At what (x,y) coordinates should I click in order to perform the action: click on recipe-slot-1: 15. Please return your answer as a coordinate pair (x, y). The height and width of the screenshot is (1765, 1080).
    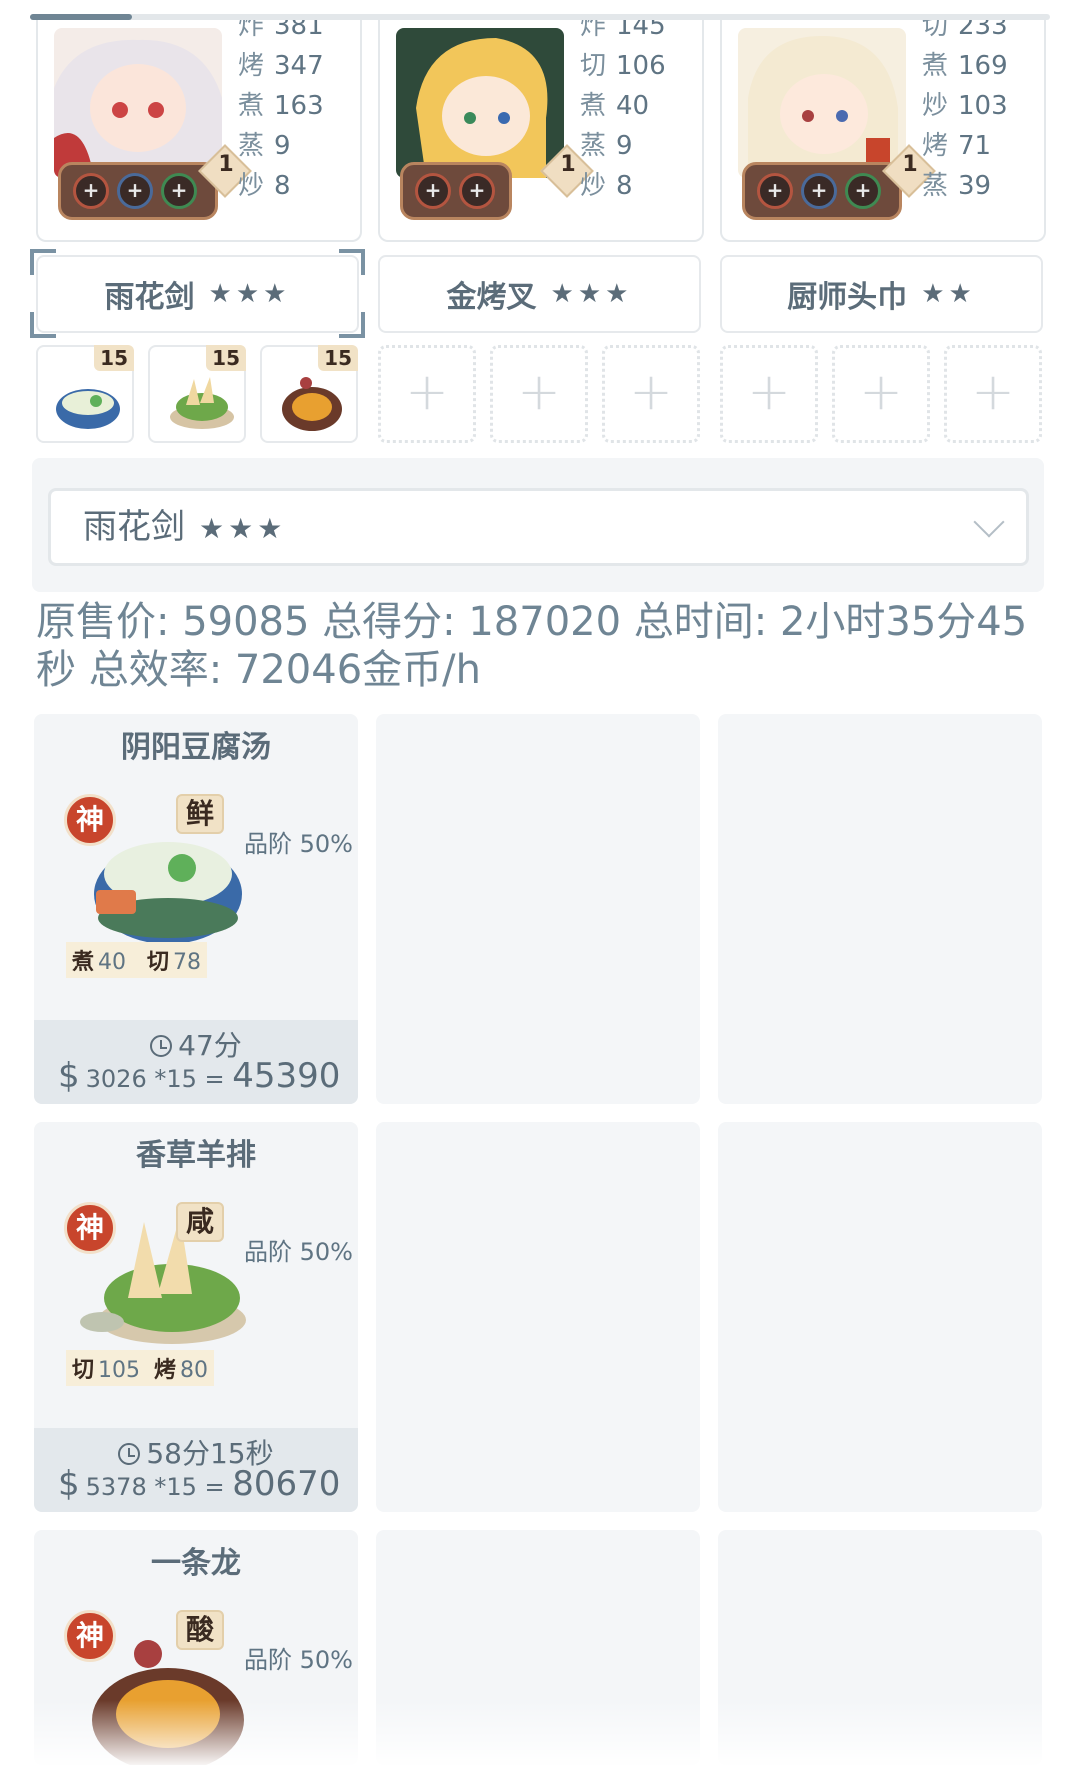
    Looking at the image, I should click on (85, 394).